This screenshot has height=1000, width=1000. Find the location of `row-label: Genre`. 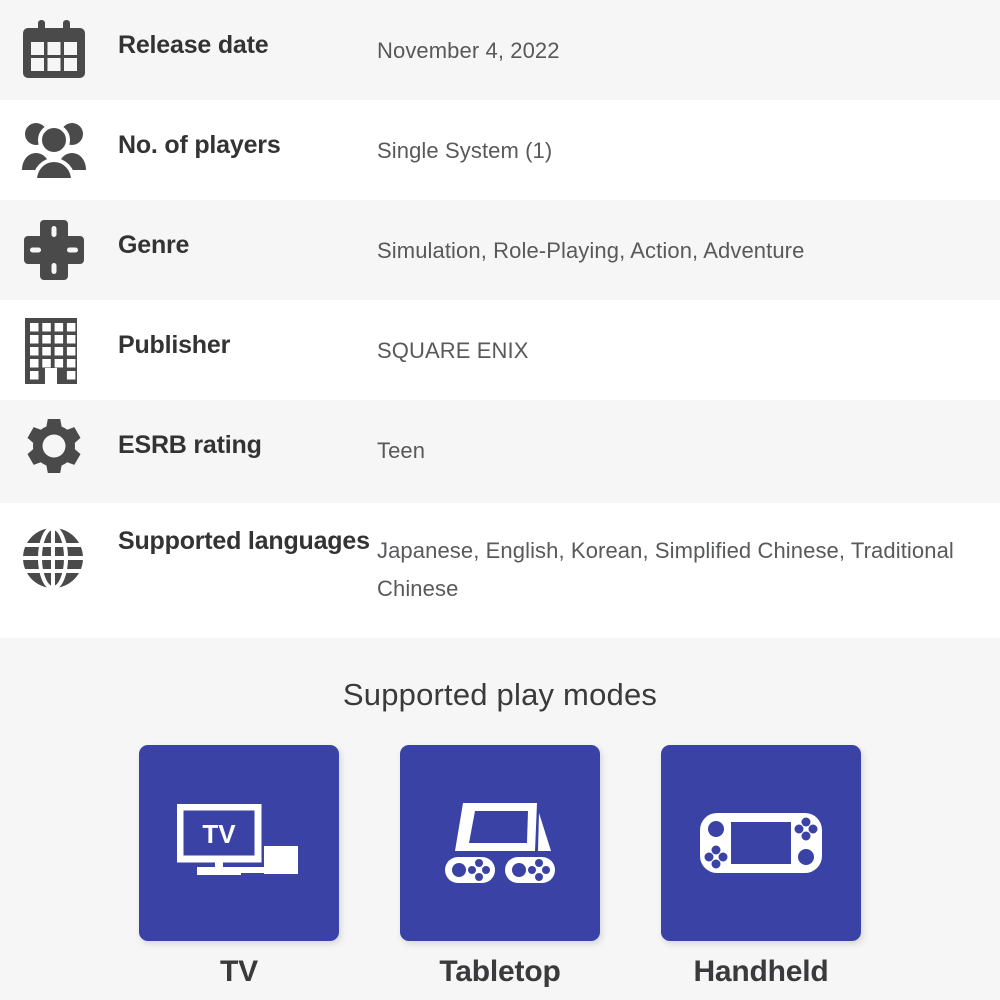

row-label: Genre is located at coordinates (154, 245).